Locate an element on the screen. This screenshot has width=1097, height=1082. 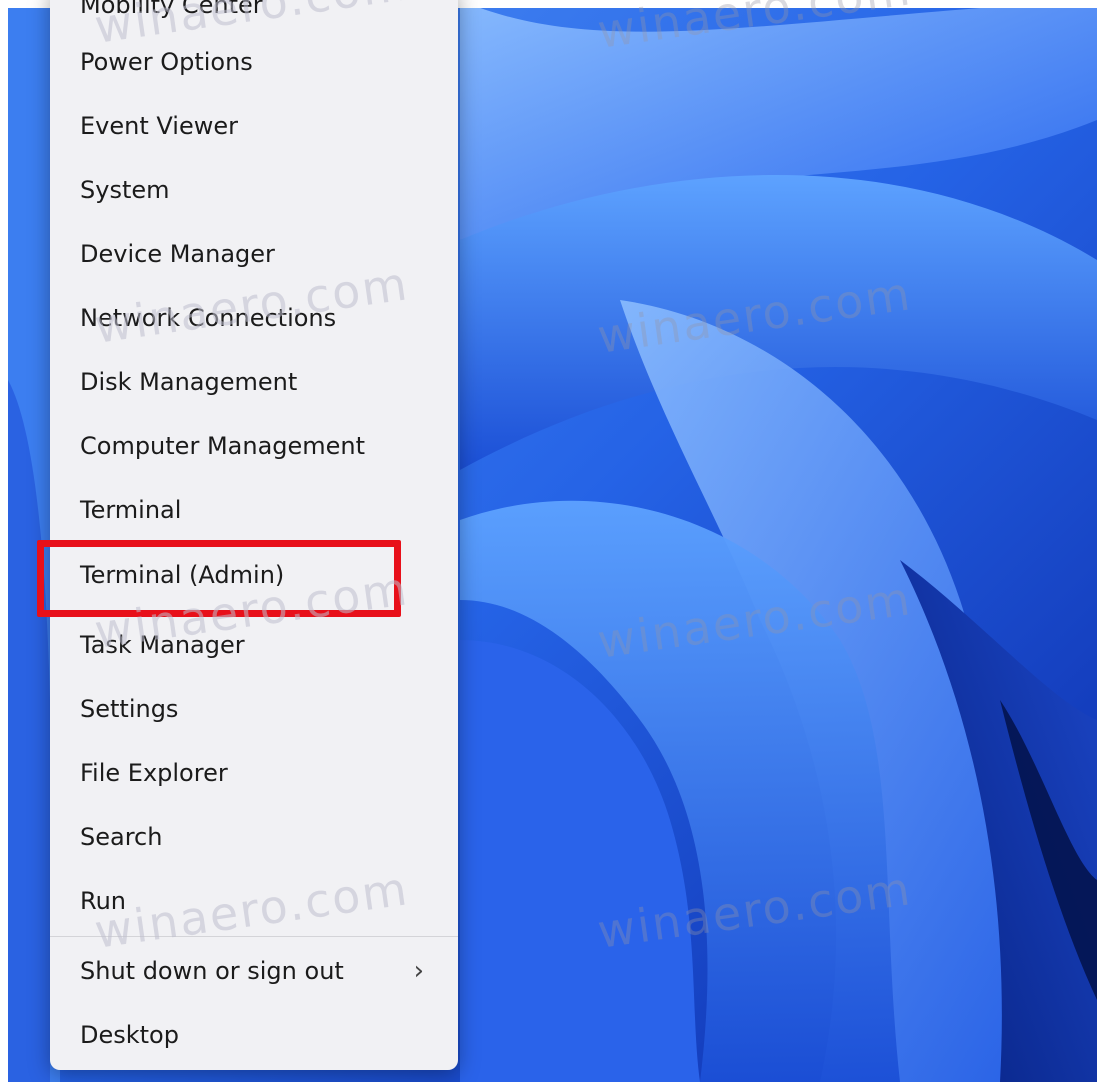
menu-item-disk-management: Disk Management is located at coordinates (254, 382).